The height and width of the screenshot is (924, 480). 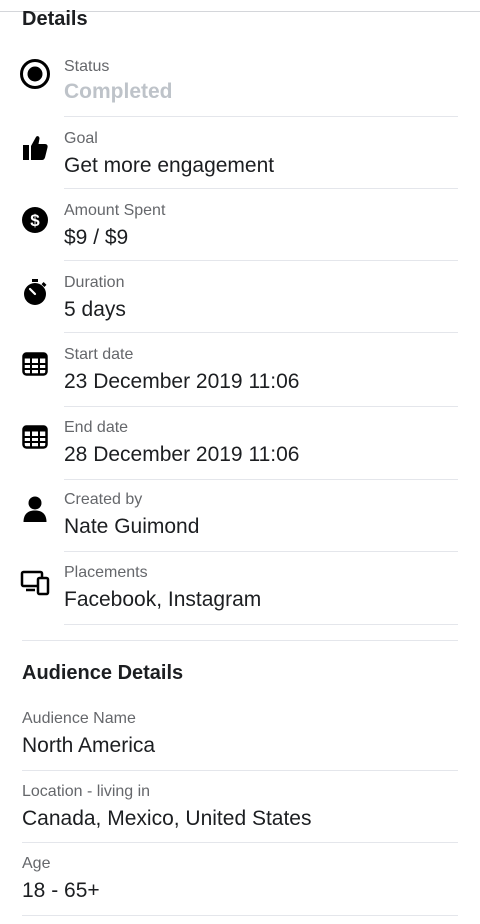 I want to click on thumbs-up-icon, so click(x=35, y=148).